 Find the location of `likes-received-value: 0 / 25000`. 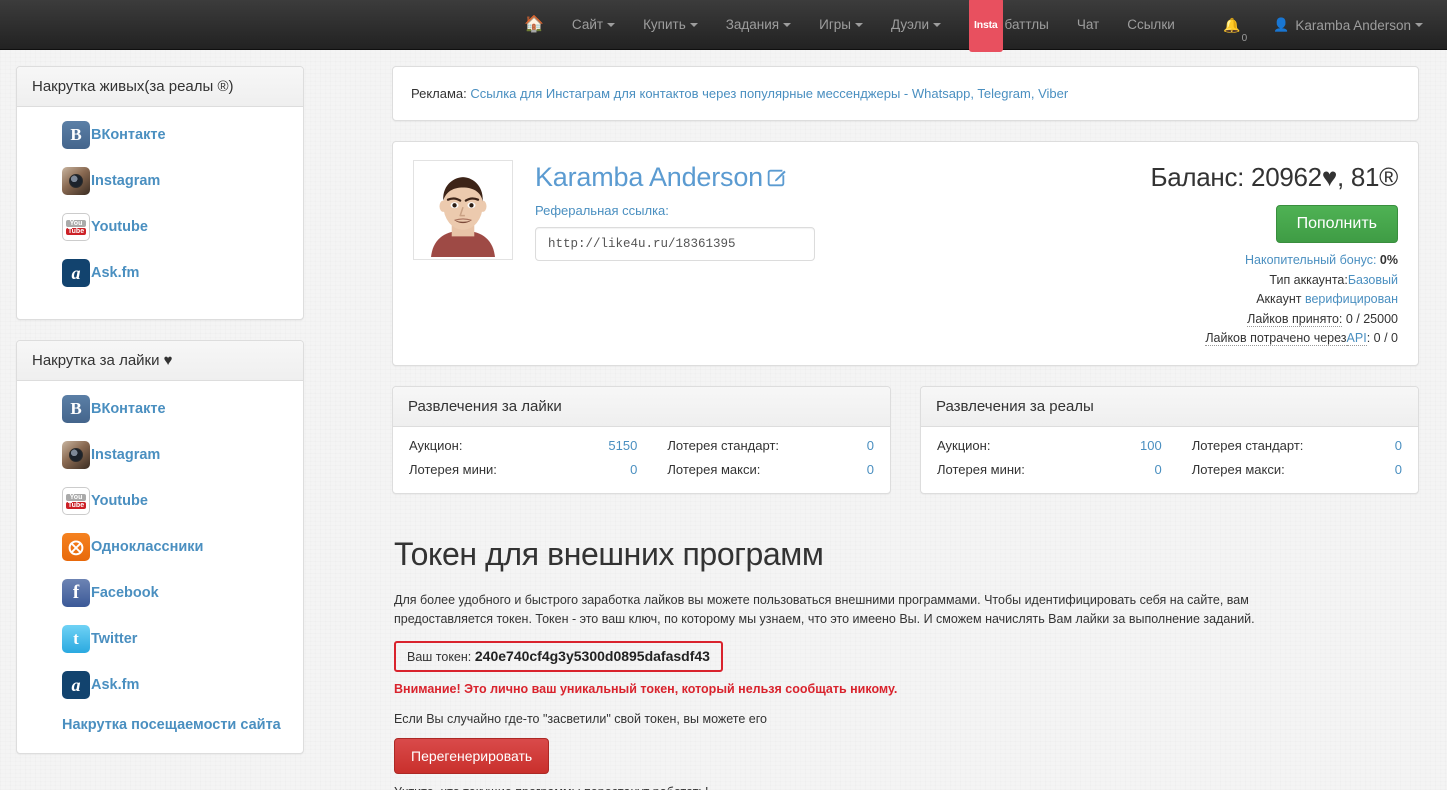

likes-received-value: 0 / 25000 is located at coordinates (1371, 318).